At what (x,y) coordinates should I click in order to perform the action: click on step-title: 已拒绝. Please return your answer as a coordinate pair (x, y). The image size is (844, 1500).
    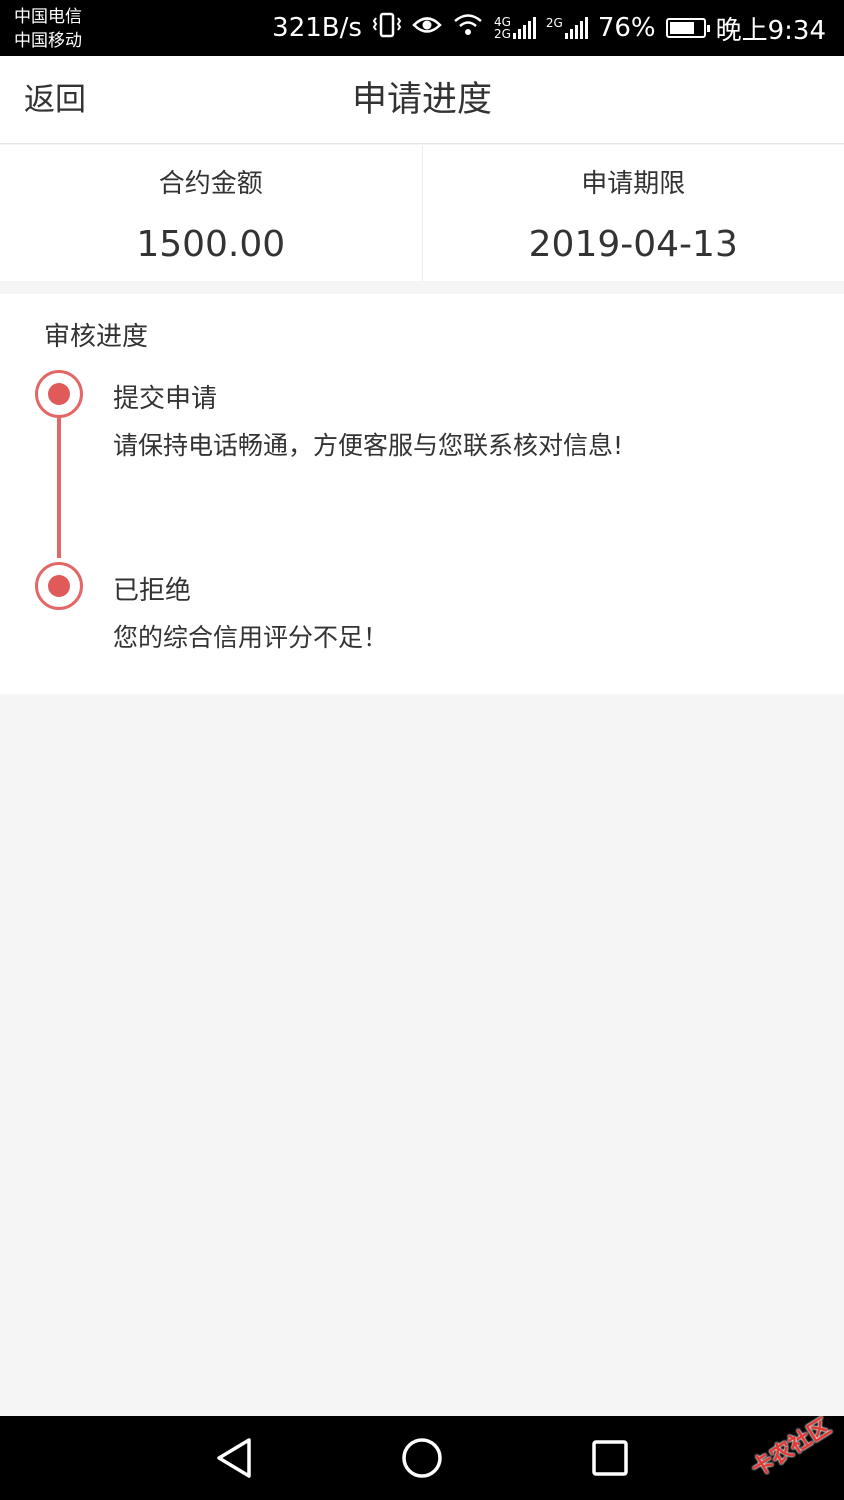
    Looking at the image, I should click on (152, 591).